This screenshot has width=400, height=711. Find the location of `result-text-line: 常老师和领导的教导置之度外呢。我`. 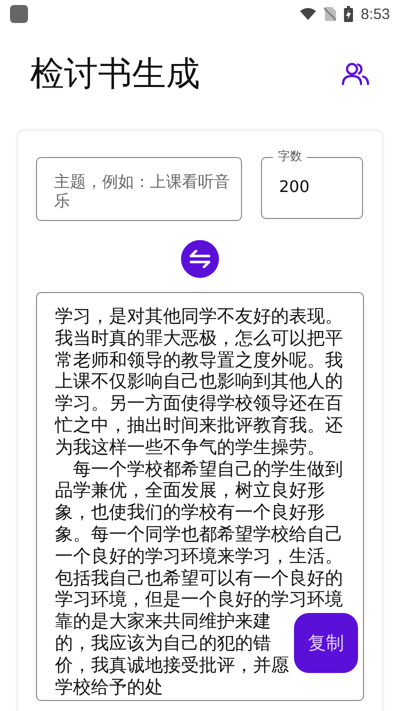

result-text-line: 常老师和领导的教导置之度外呢。我 is located at coordinates (199, 361).